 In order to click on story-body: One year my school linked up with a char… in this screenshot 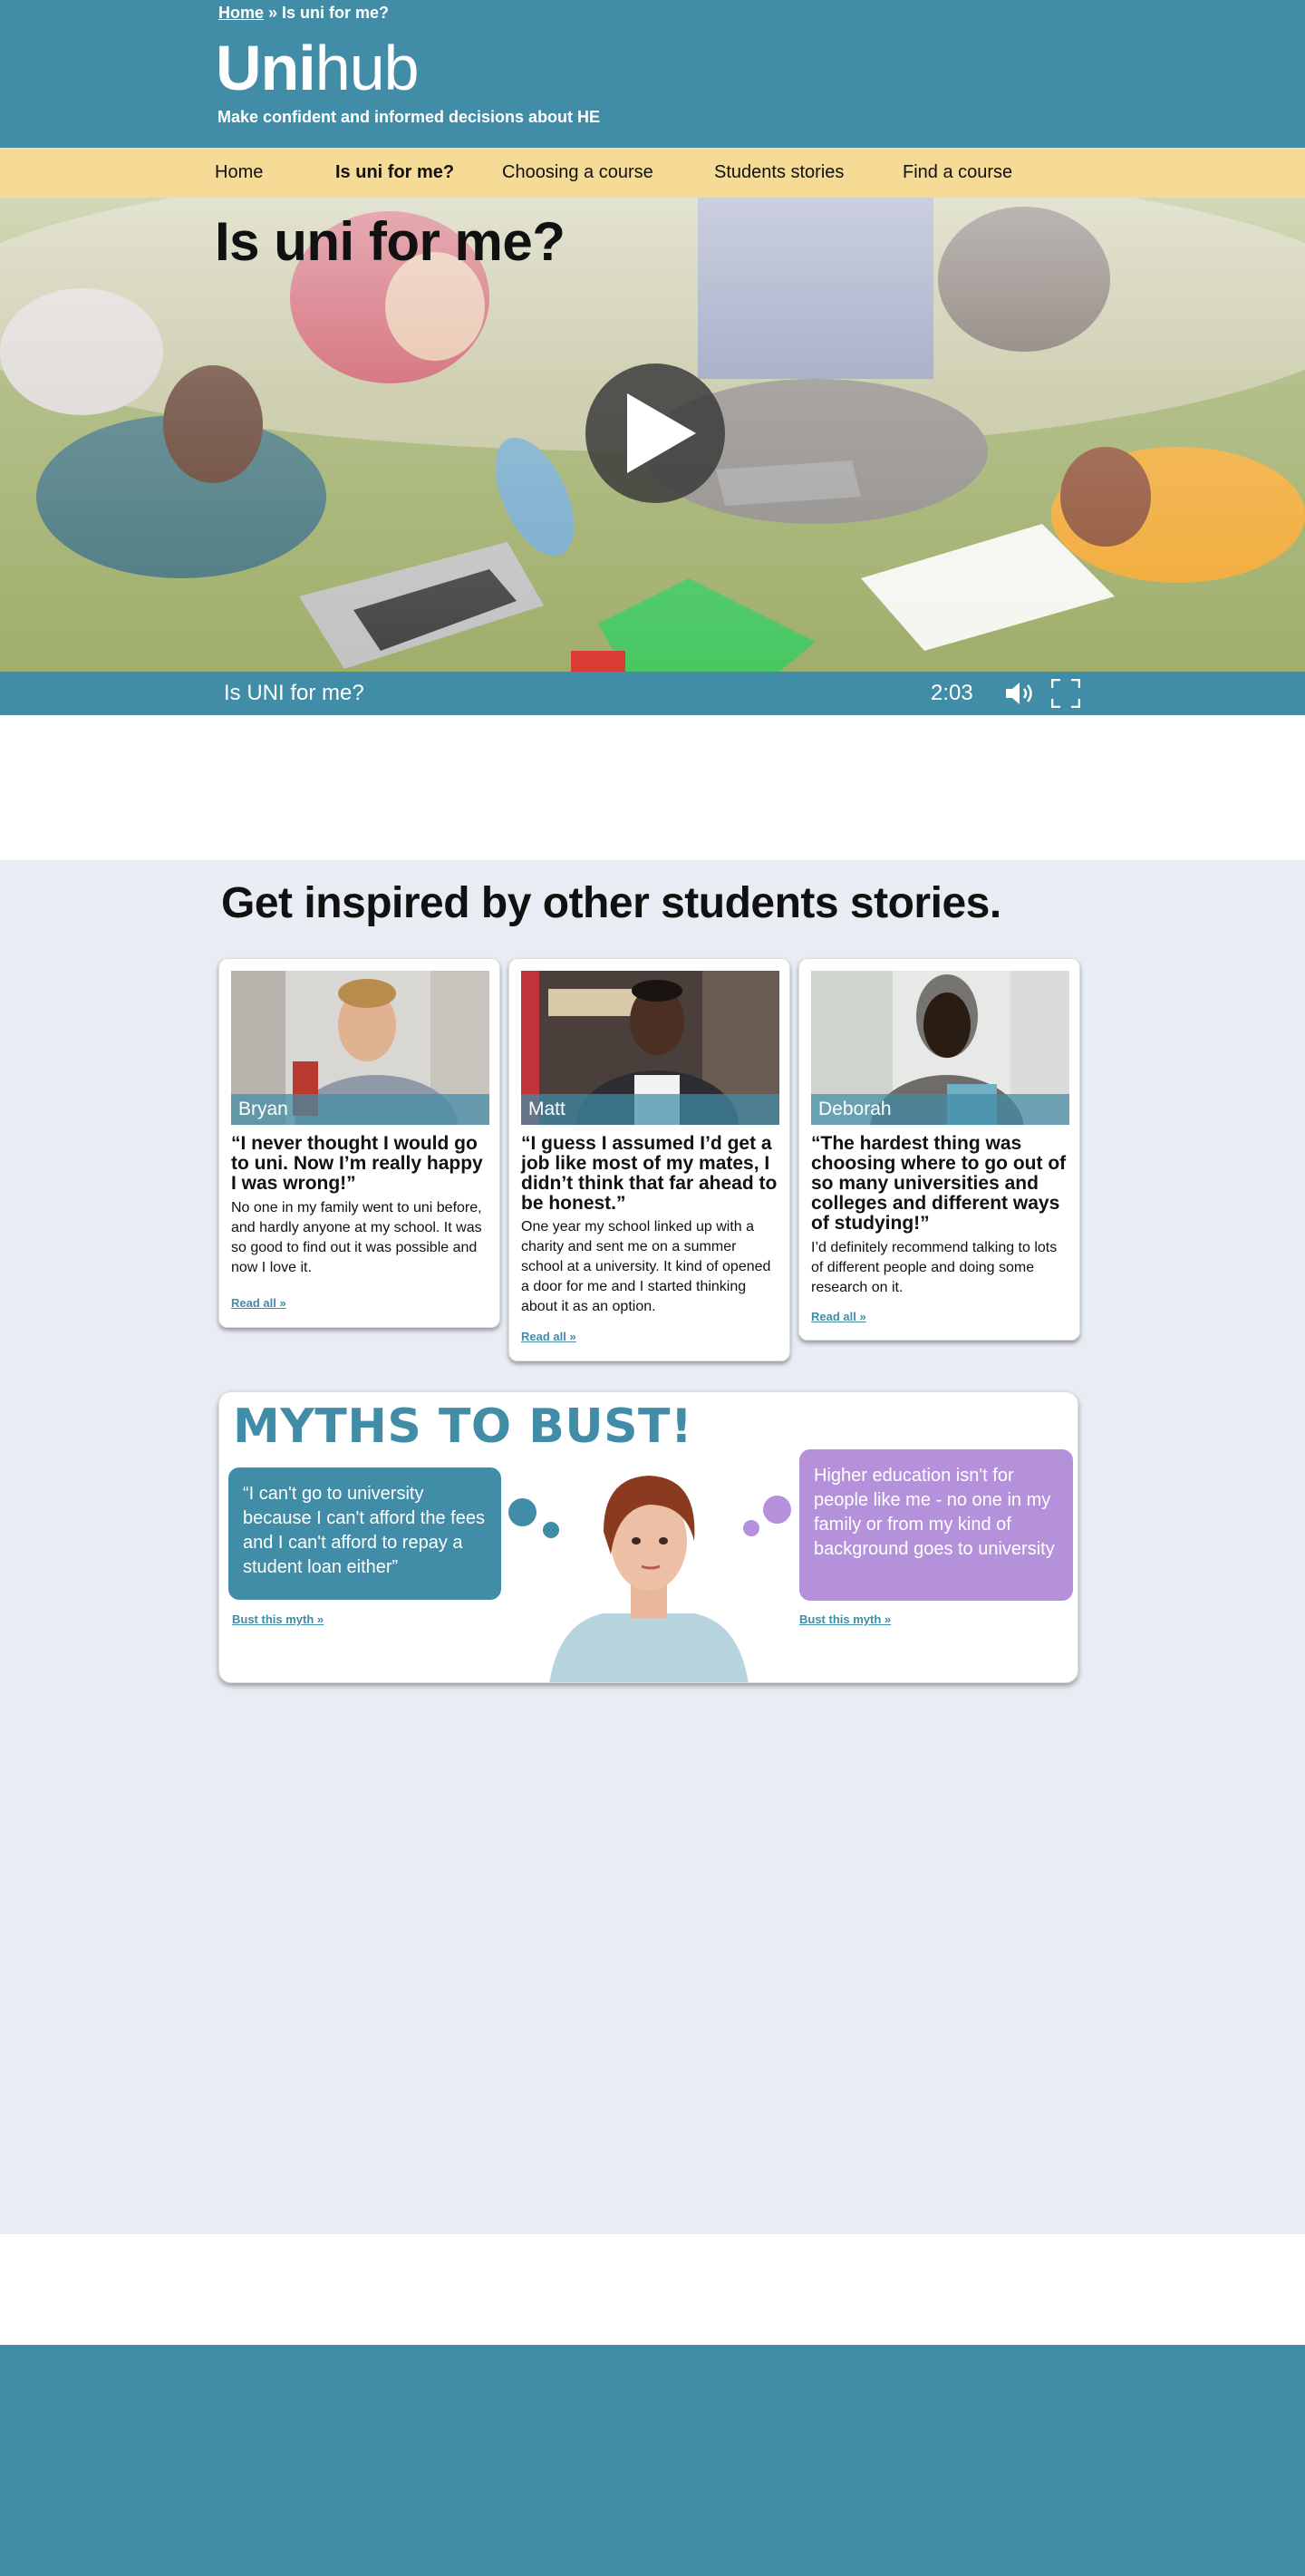, I will do `click(646, 1266)`.